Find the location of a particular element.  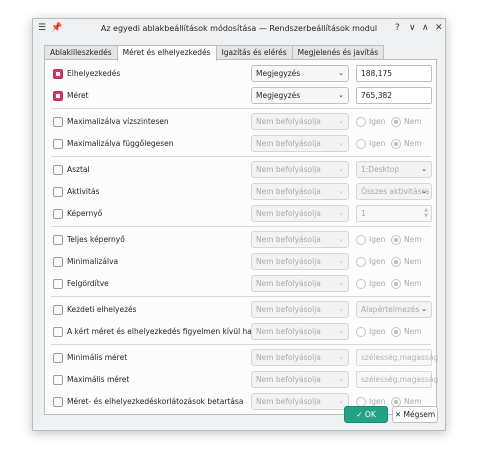

close-icon: ✕ is located at coordinates (398, 414).